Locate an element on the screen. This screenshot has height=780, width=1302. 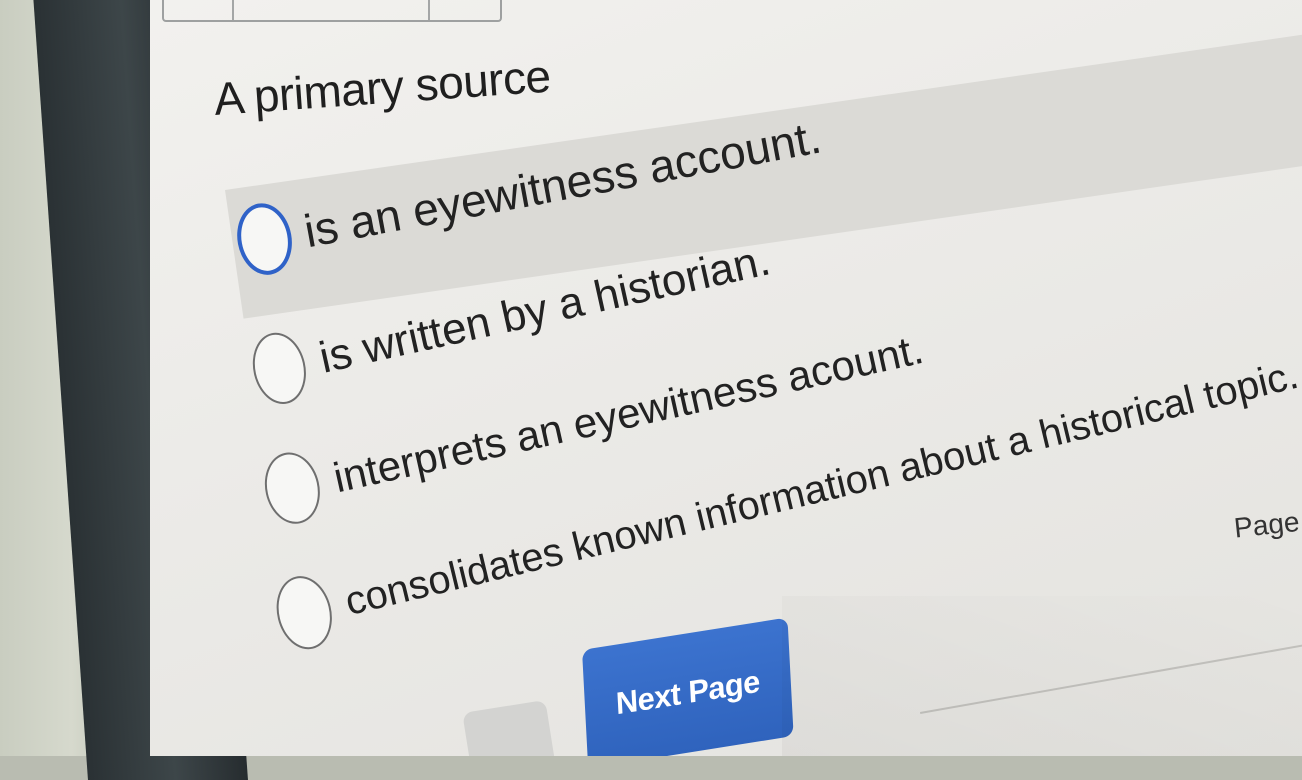
page-indicator: Page 6 is located at coordinates (1267, 523).